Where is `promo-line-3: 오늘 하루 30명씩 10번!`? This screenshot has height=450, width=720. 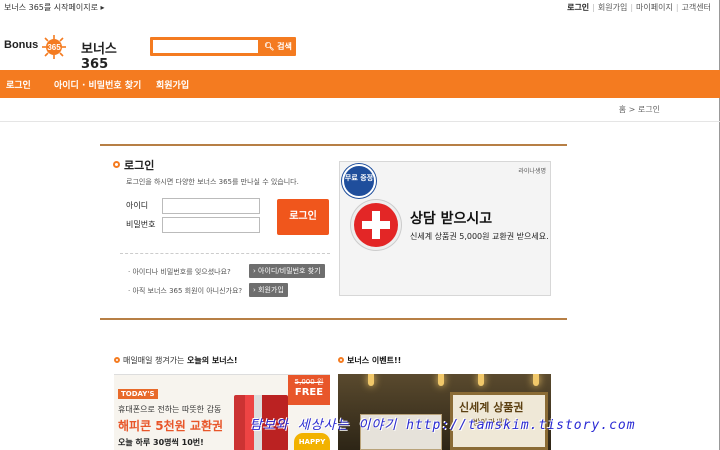
promo-line-3: 오늘 하루 30명씩 10번! is located at coordinates (161, 442).